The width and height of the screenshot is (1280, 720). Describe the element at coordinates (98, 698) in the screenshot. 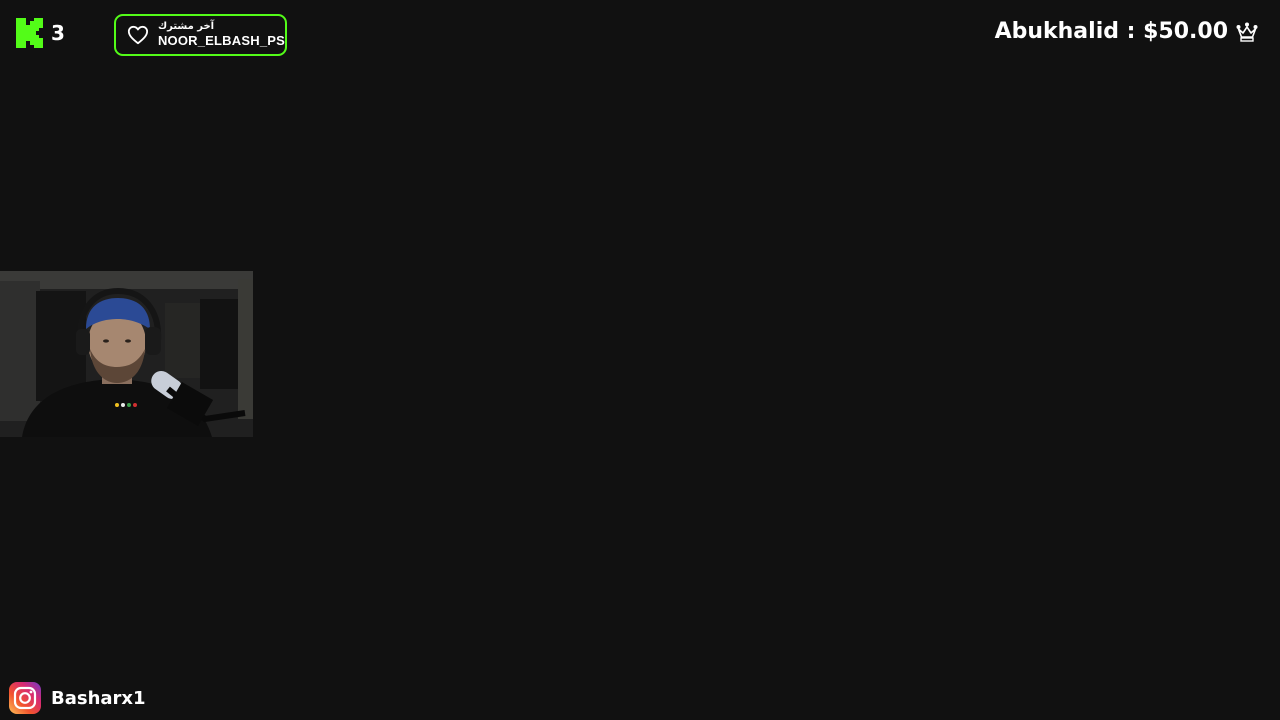

I see `instagram-handle: Basharx1` at that location.